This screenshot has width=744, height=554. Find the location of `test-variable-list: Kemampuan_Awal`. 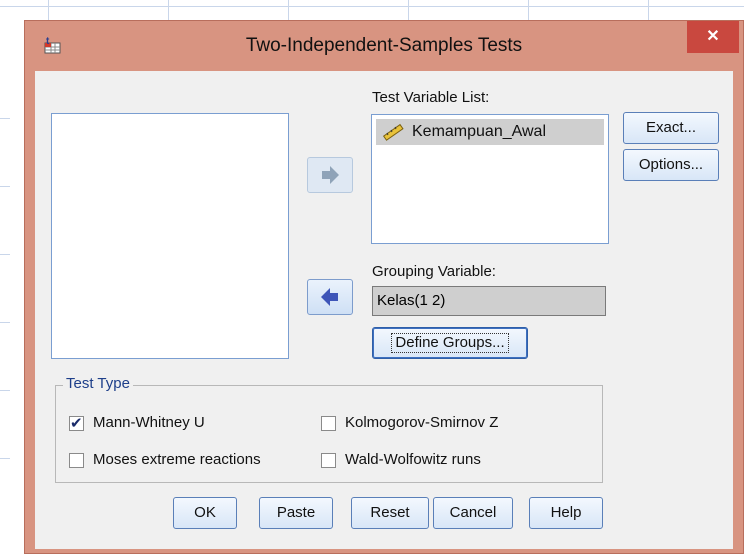

test-variable-list: Kemampuan_Awal is located at coordinates (490, 179).